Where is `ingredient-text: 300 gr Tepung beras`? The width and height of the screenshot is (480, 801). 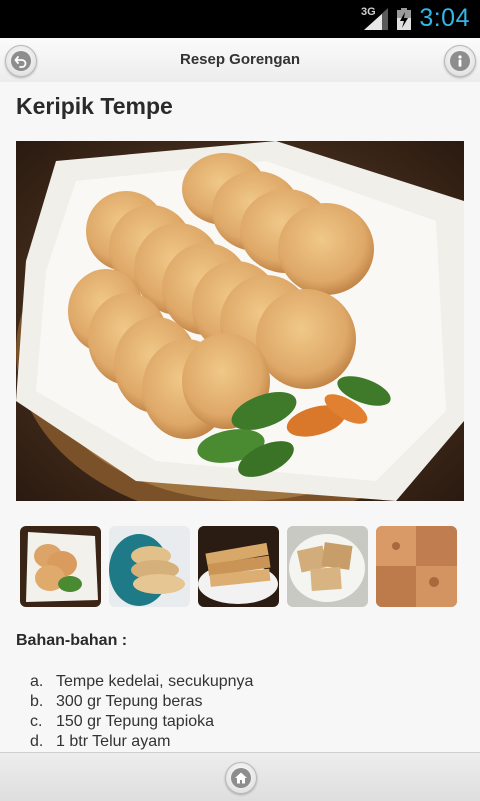
ingredient-text: 300 gr Tepung beras is located at coordinates (129, 701).